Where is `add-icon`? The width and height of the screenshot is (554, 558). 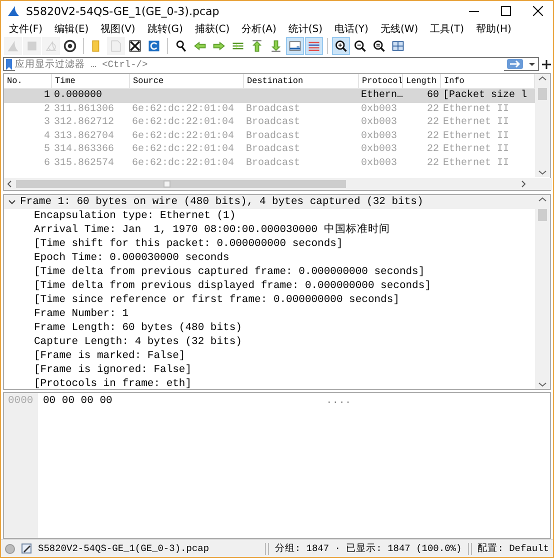 add-icon is located at coordinates (546, 64).